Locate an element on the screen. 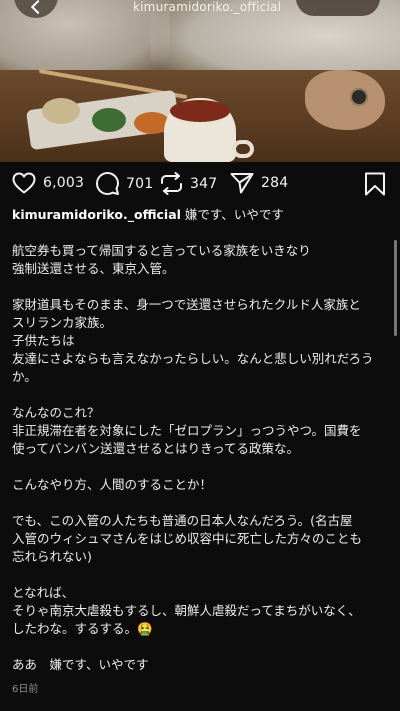 Image resolution: width=400 pixels, height=711 pixels. caption-username: kimuramidoriko._official is located at coordinates (96, 214).